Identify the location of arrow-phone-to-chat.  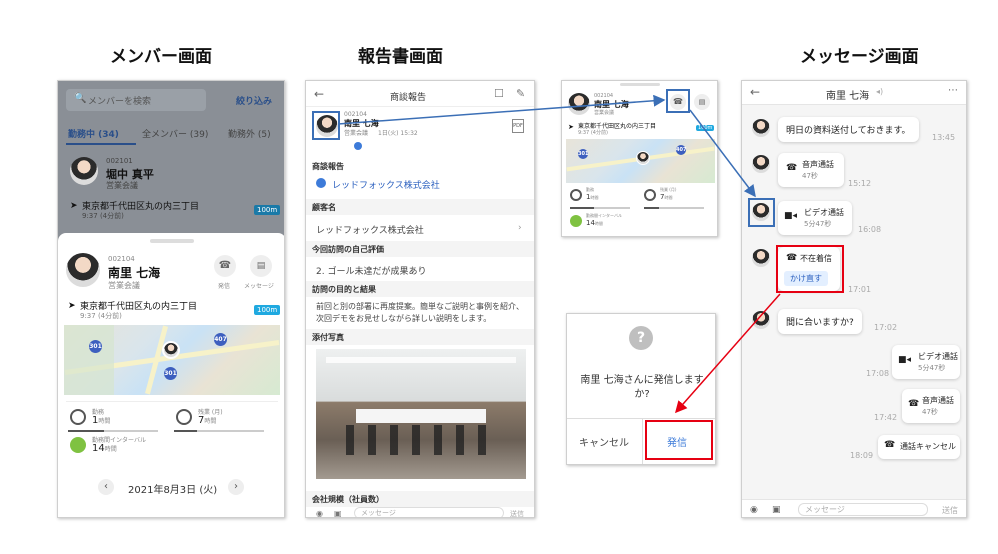
(722, 153).